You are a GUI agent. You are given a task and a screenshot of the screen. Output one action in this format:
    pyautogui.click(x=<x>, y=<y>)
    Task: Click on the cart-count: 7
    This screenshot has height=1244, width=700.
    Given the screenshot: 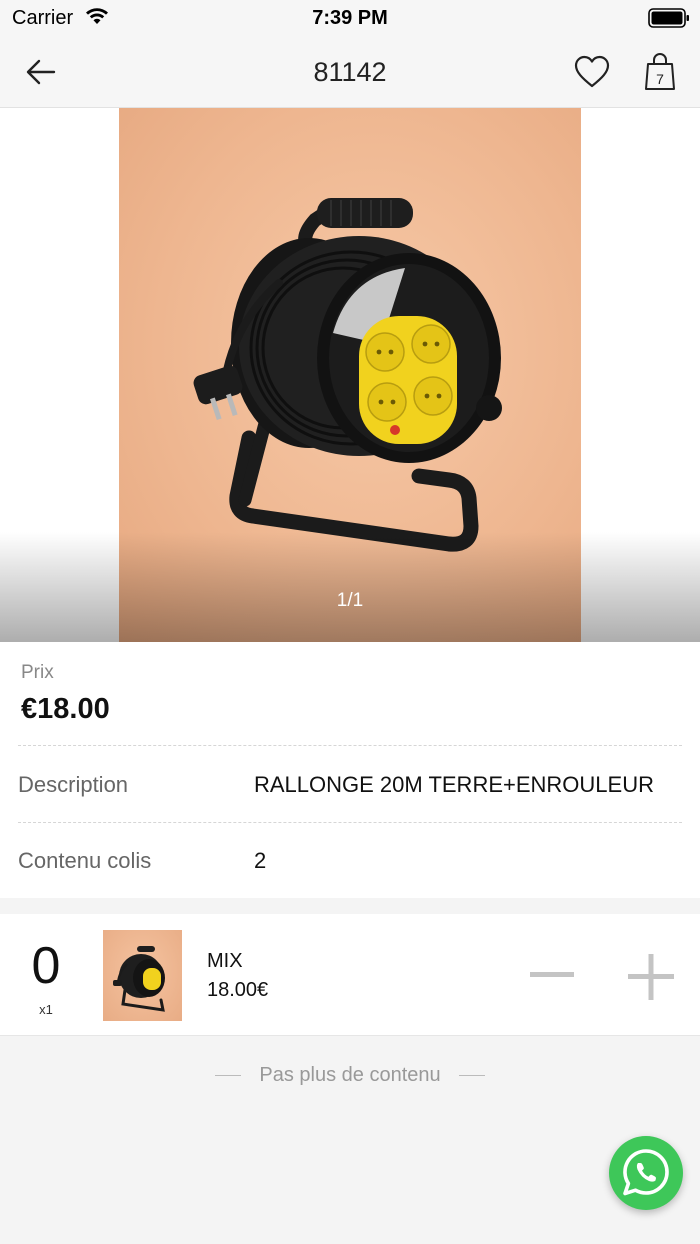 What is the action you would take?
    pyautogui.click(x=660, y=79)
    